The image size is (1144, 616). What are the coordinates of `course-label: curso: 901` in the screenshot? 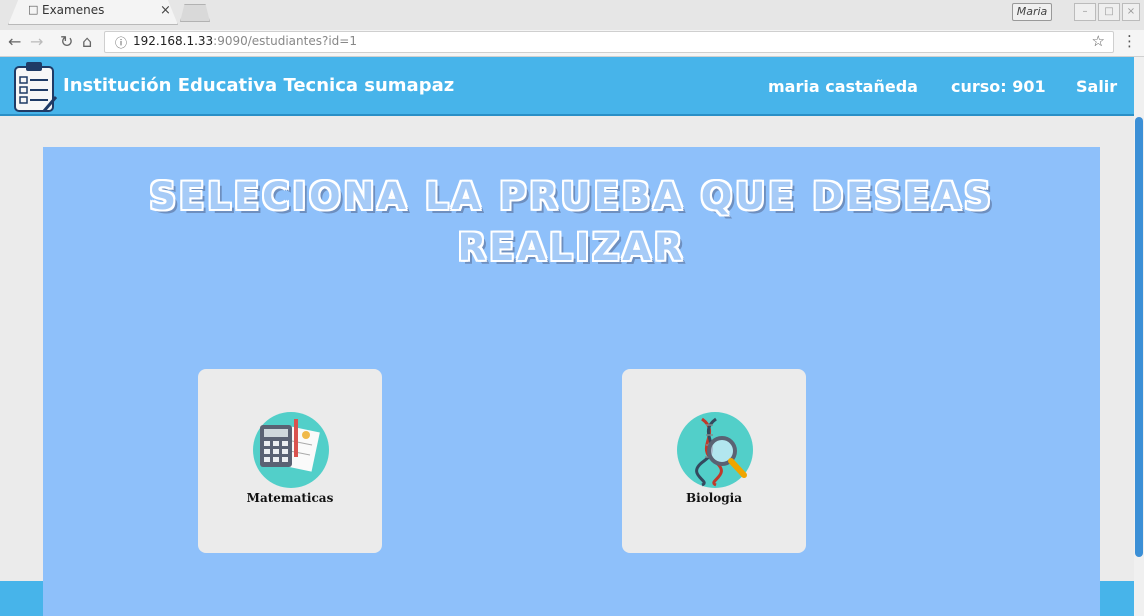 It's located at (998, 86).